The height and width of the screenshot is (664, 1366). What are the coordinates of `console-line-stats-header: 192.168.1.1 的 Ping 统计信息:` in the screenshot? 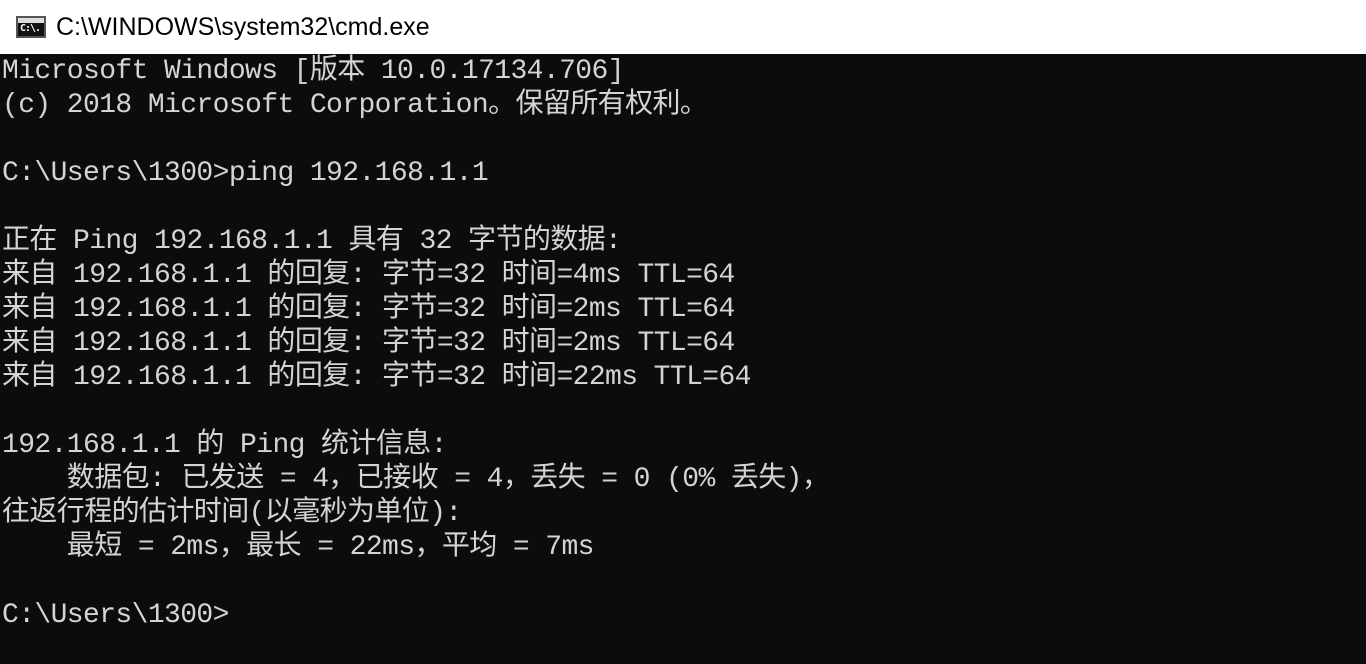 It's located at (224, 445).